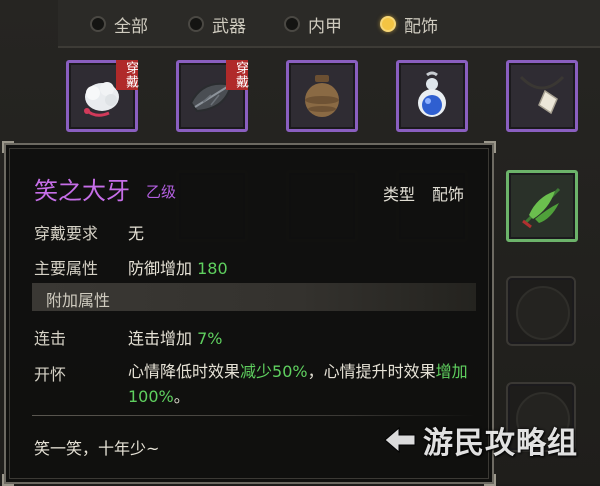  What do you see at coordinates (371, 371) in the screenshot?
I see `cheer-text: ，心情提升时效果` at bounding box center [371, 371].